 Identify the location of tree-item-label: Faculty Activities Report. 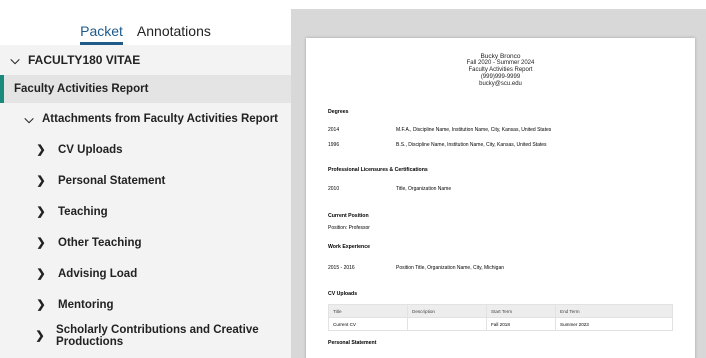
(81, 89).